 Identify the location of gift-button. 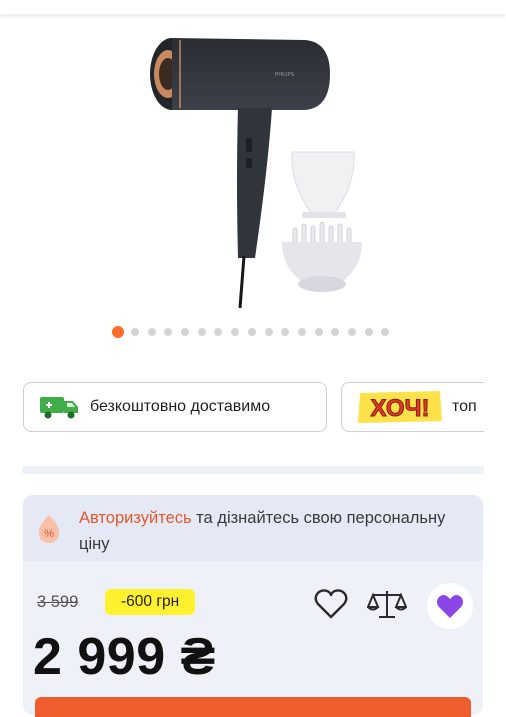
(450, 606).